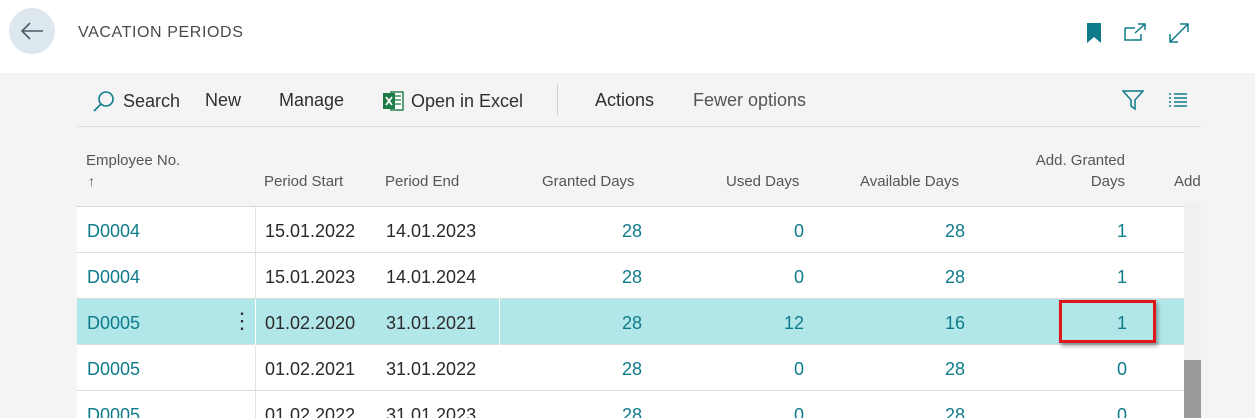  Describe the element at coordinates (422, 181) in the screenshot. I see `column-header-period-end: Period End` at that location.